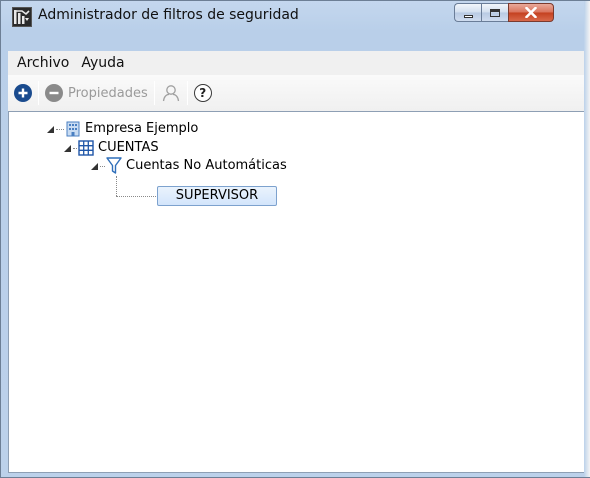 Image resolution: width=590 pixels, height=478 pixels. I want to click on tree-node-label: CUENTAS, so click(128, 147).